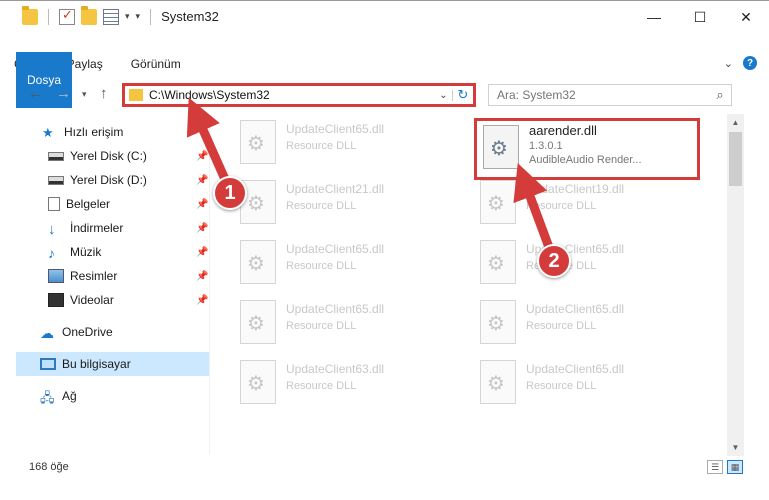 Image resolution: width=769 pixels, height=500 pixels. What do you see at coordinates (56, 300) in the screenshot?
I see `videos-icon` at bounding box center [56, 300].